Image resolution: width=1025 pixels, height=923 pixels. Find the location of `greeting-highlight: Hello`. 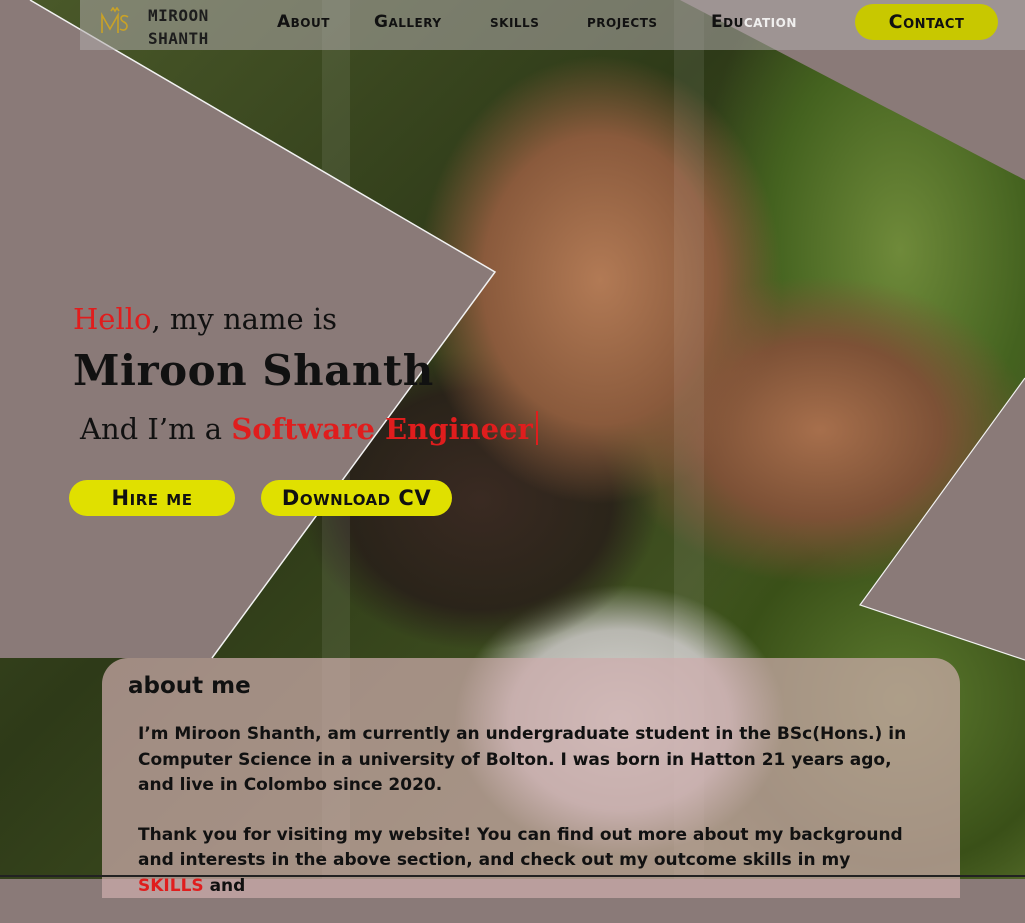

greeting-highlight: Hello is located at coordinates (112, 319).